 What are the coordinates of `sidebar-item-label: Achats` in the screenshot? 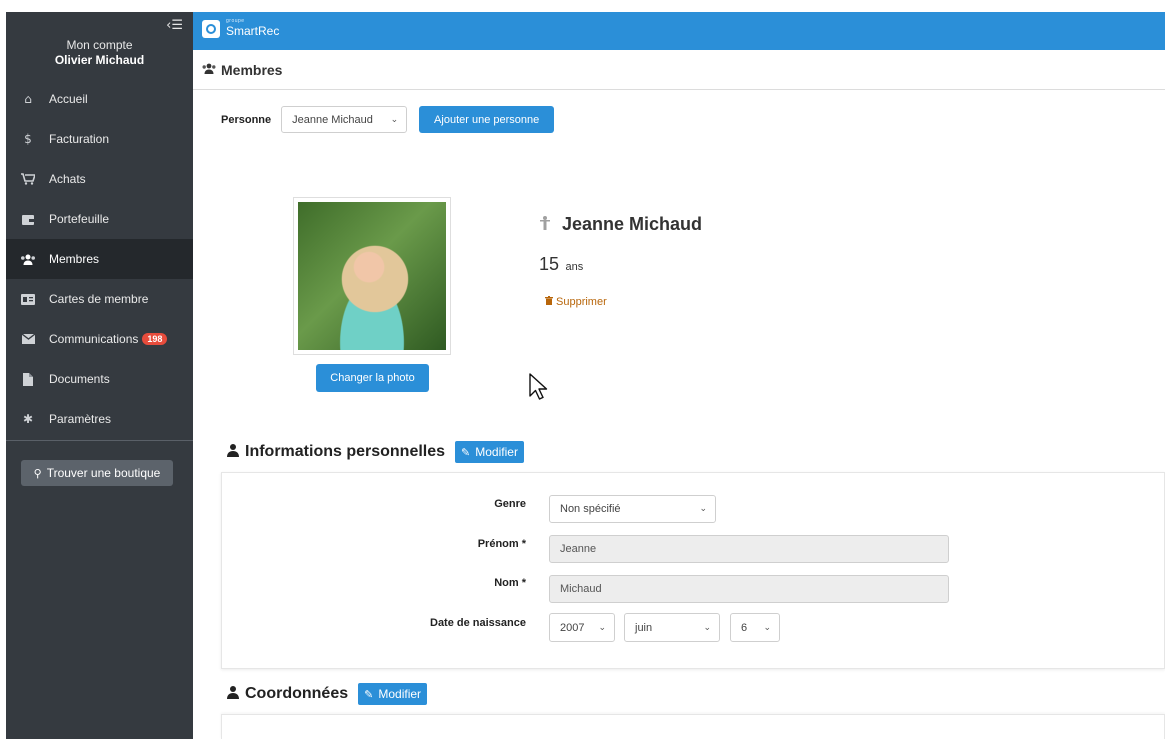 It's located at (67, 179).